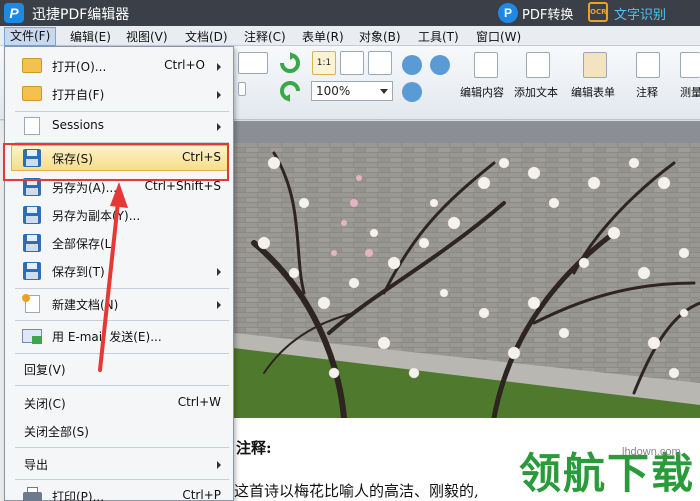  I want to click on menu-window: 窗口(W), so click(498, 36).